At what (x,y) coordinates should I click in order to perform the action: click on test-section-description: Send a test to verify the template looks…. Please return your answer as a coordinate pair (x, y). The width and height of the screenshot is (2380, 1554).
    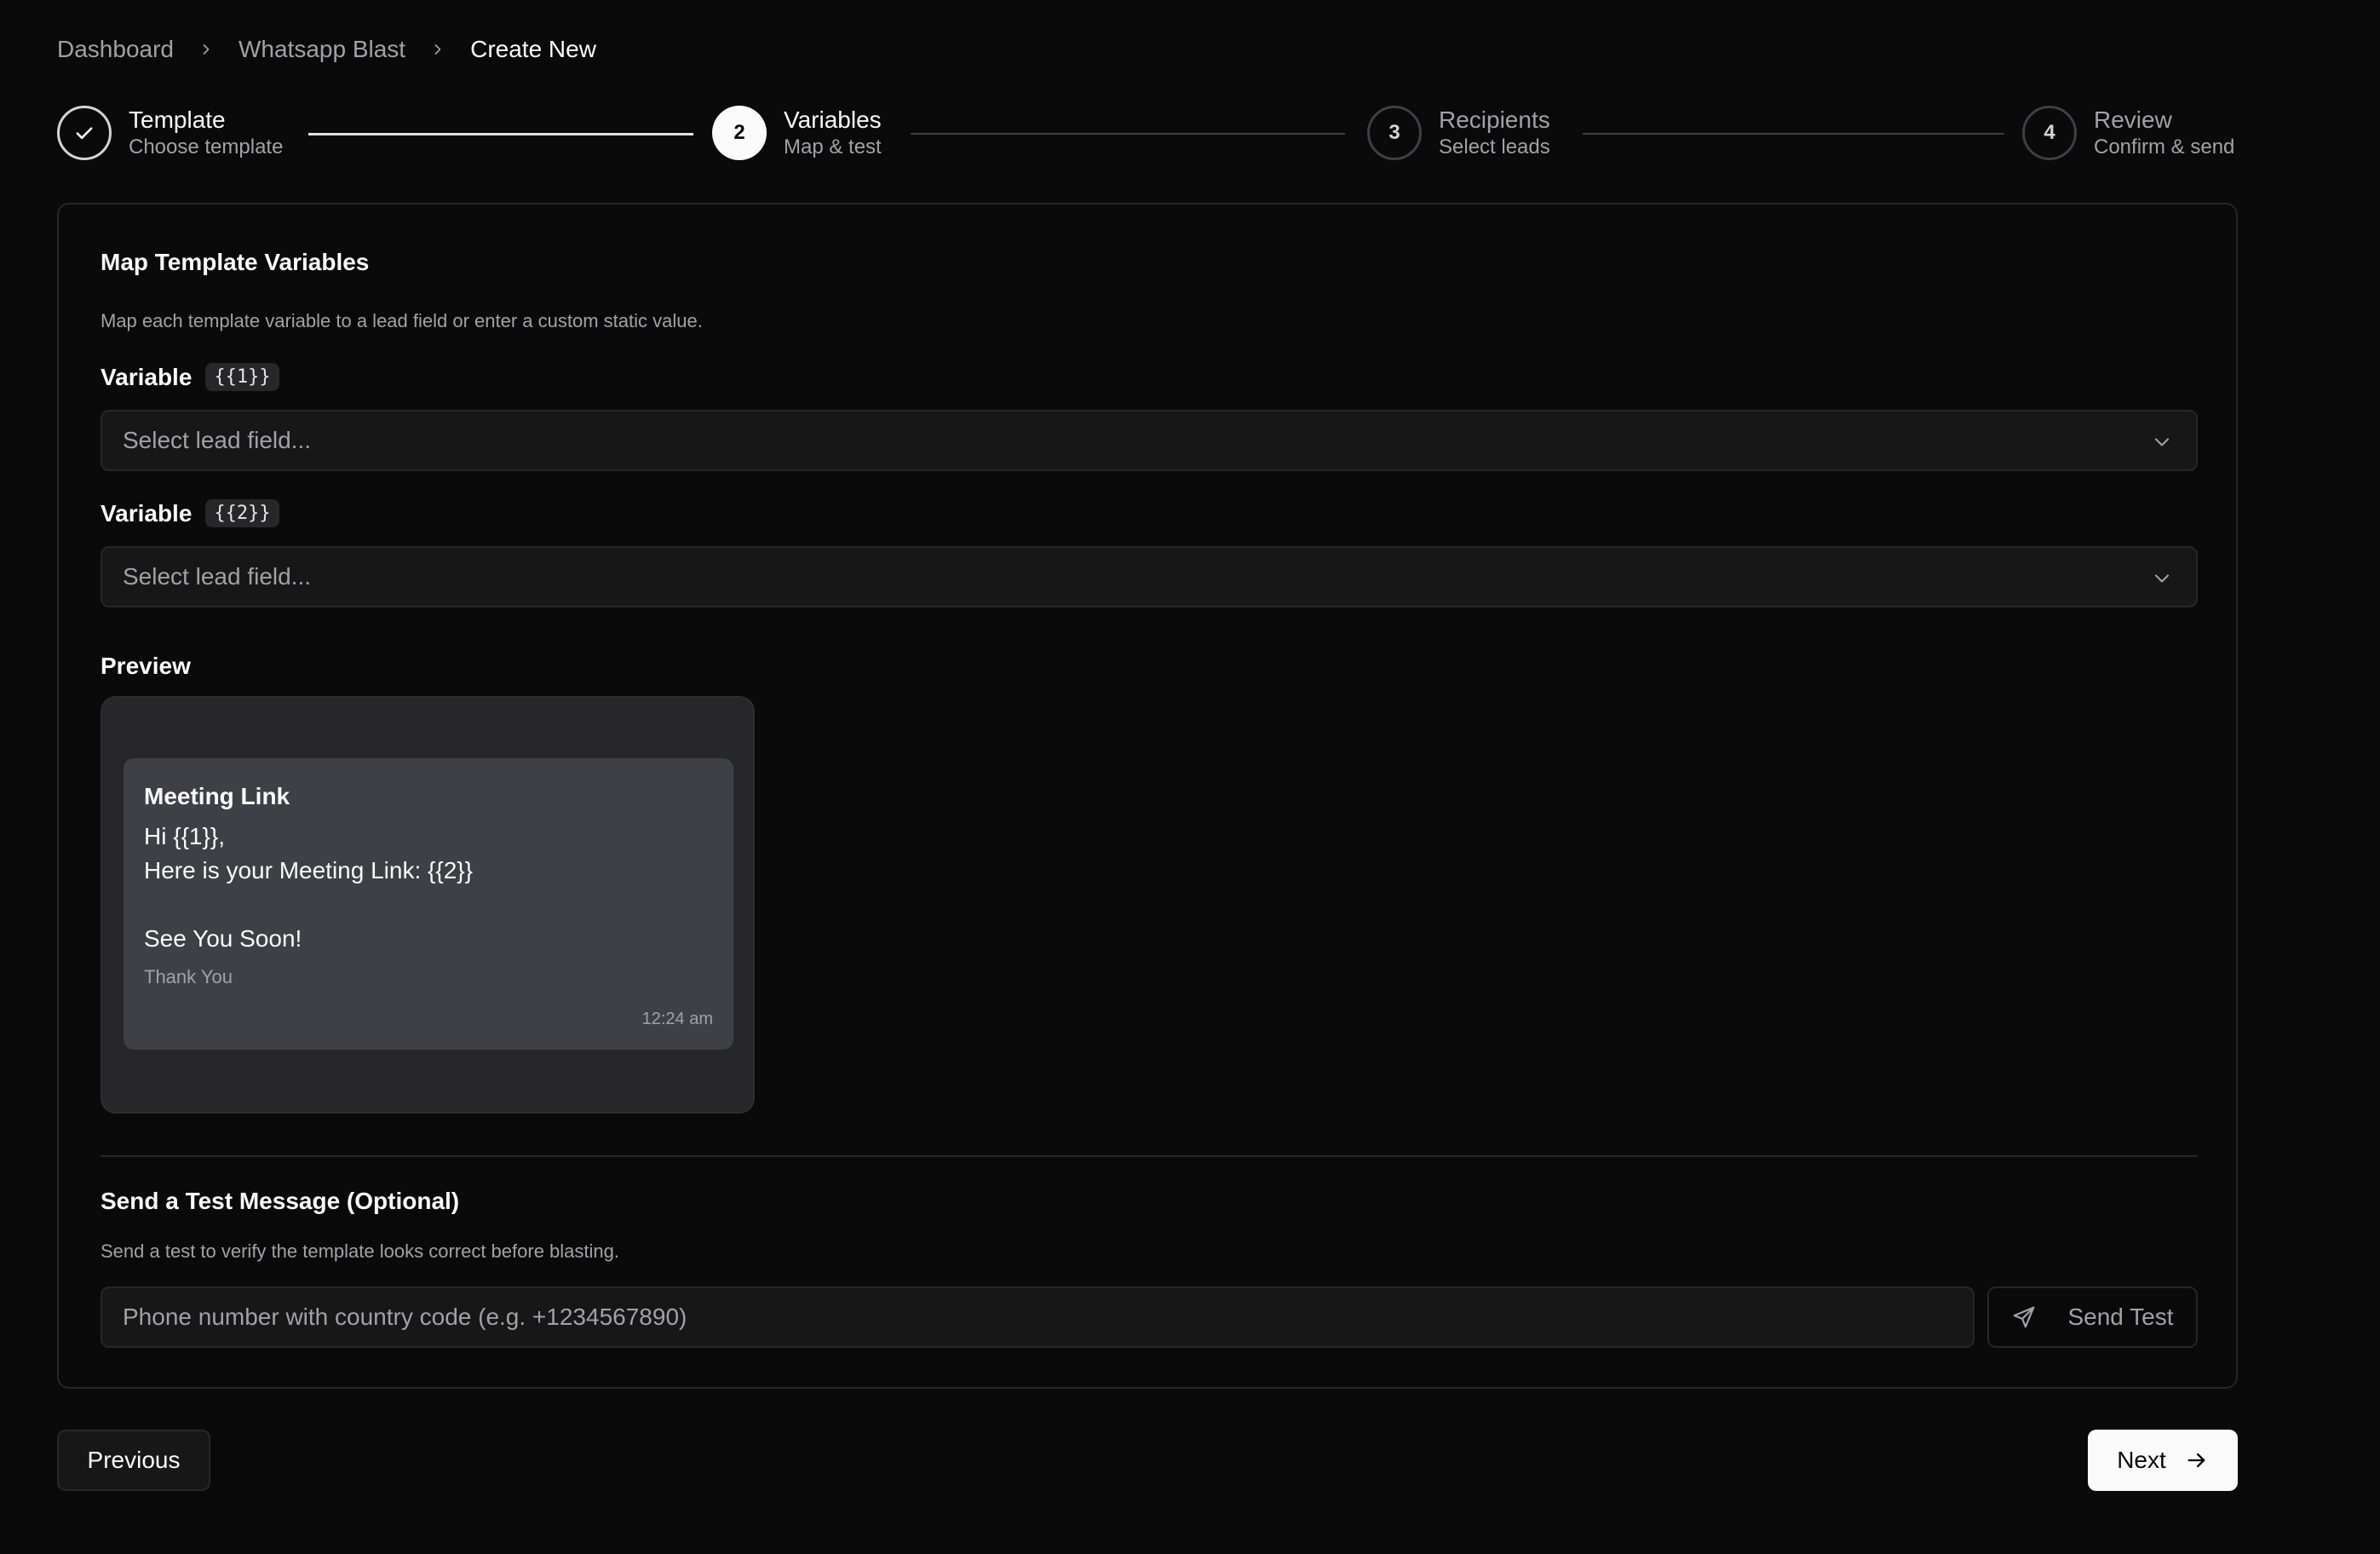
    Looking at the image, I should click on (360, 1251).